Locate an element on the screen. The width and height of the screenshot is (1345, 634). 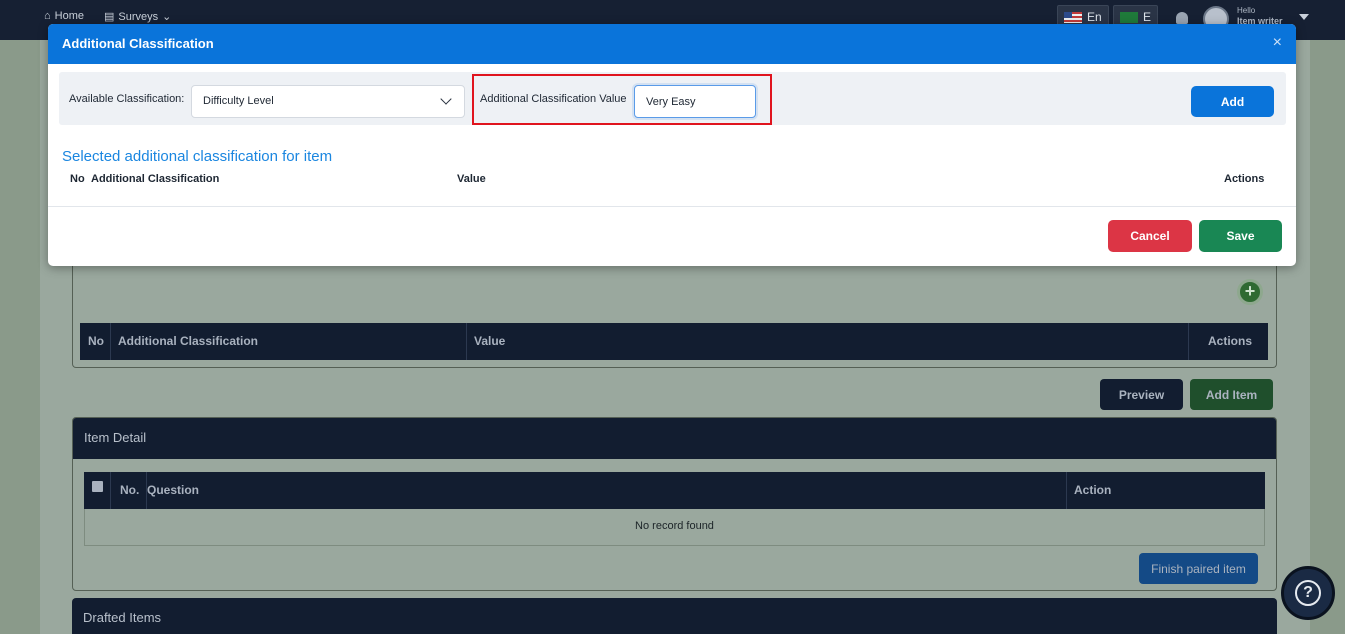
nav-surveys-link: ▤ Surveys ⌄ is located at coordinates (138, 17).